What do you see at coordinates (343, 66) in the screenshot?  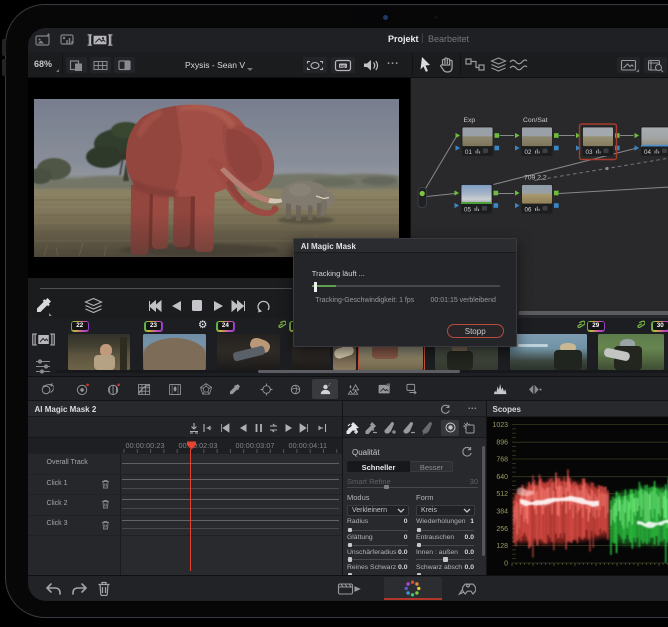 I see `svg-text: HQ` at bounding box center [343, 66].